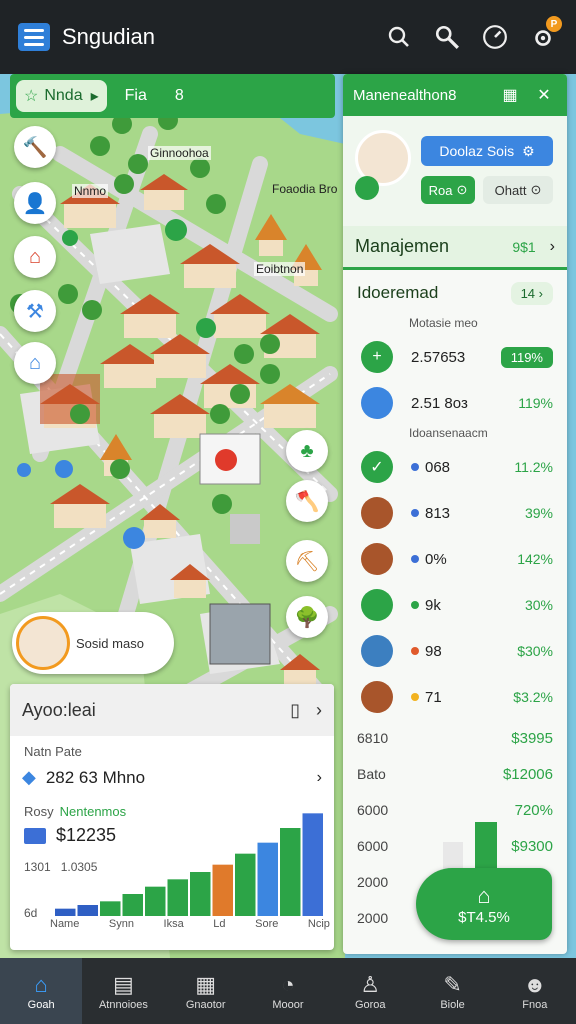 The image size is (576, 1024). What do you see at coordinates (462, 189) in the screenshot?
I see `green-action-icon: ⊙` at bounding box center [462, 189].